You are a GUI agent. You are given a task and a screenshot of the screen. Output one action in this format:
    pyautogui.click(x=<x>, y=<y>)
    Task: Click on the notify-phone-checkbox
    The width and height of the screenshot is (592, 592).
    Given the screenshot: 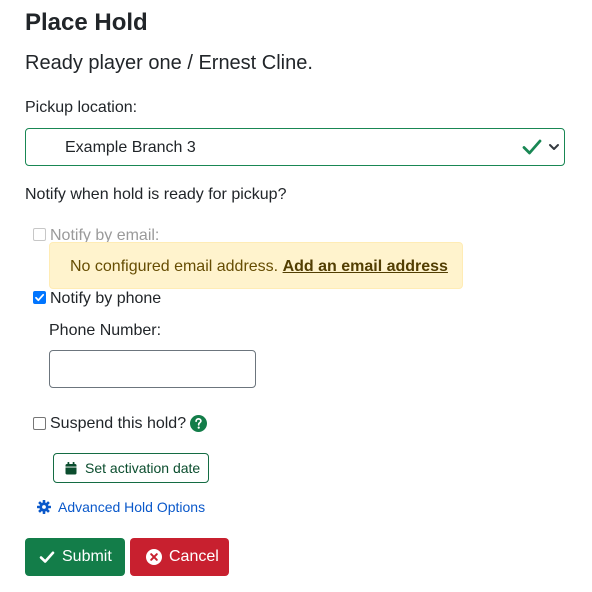 What is the action you would take?
    pyautogui.click(x=39, y=297)
    